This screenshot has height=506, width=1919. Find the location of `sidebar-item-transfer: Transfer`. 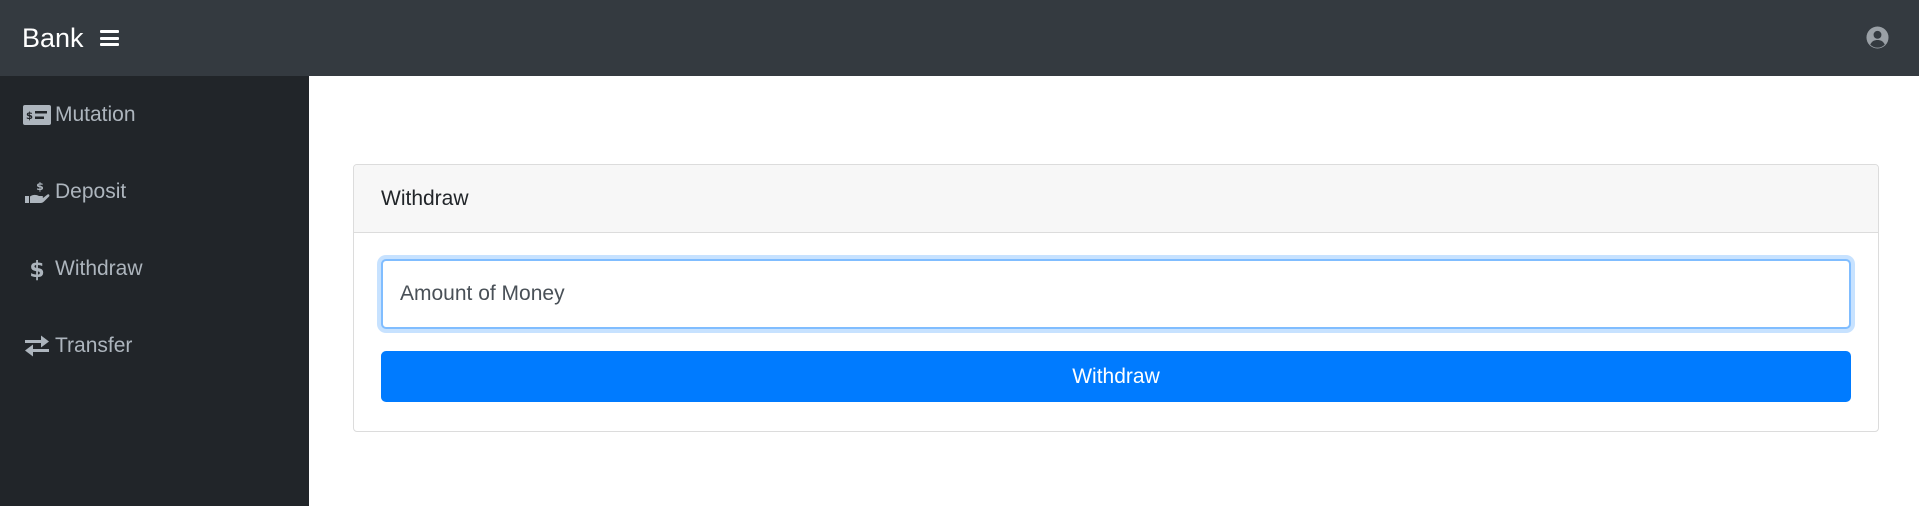

sidebar-item-transfer: Transfer is located at coordinates (154, 345).